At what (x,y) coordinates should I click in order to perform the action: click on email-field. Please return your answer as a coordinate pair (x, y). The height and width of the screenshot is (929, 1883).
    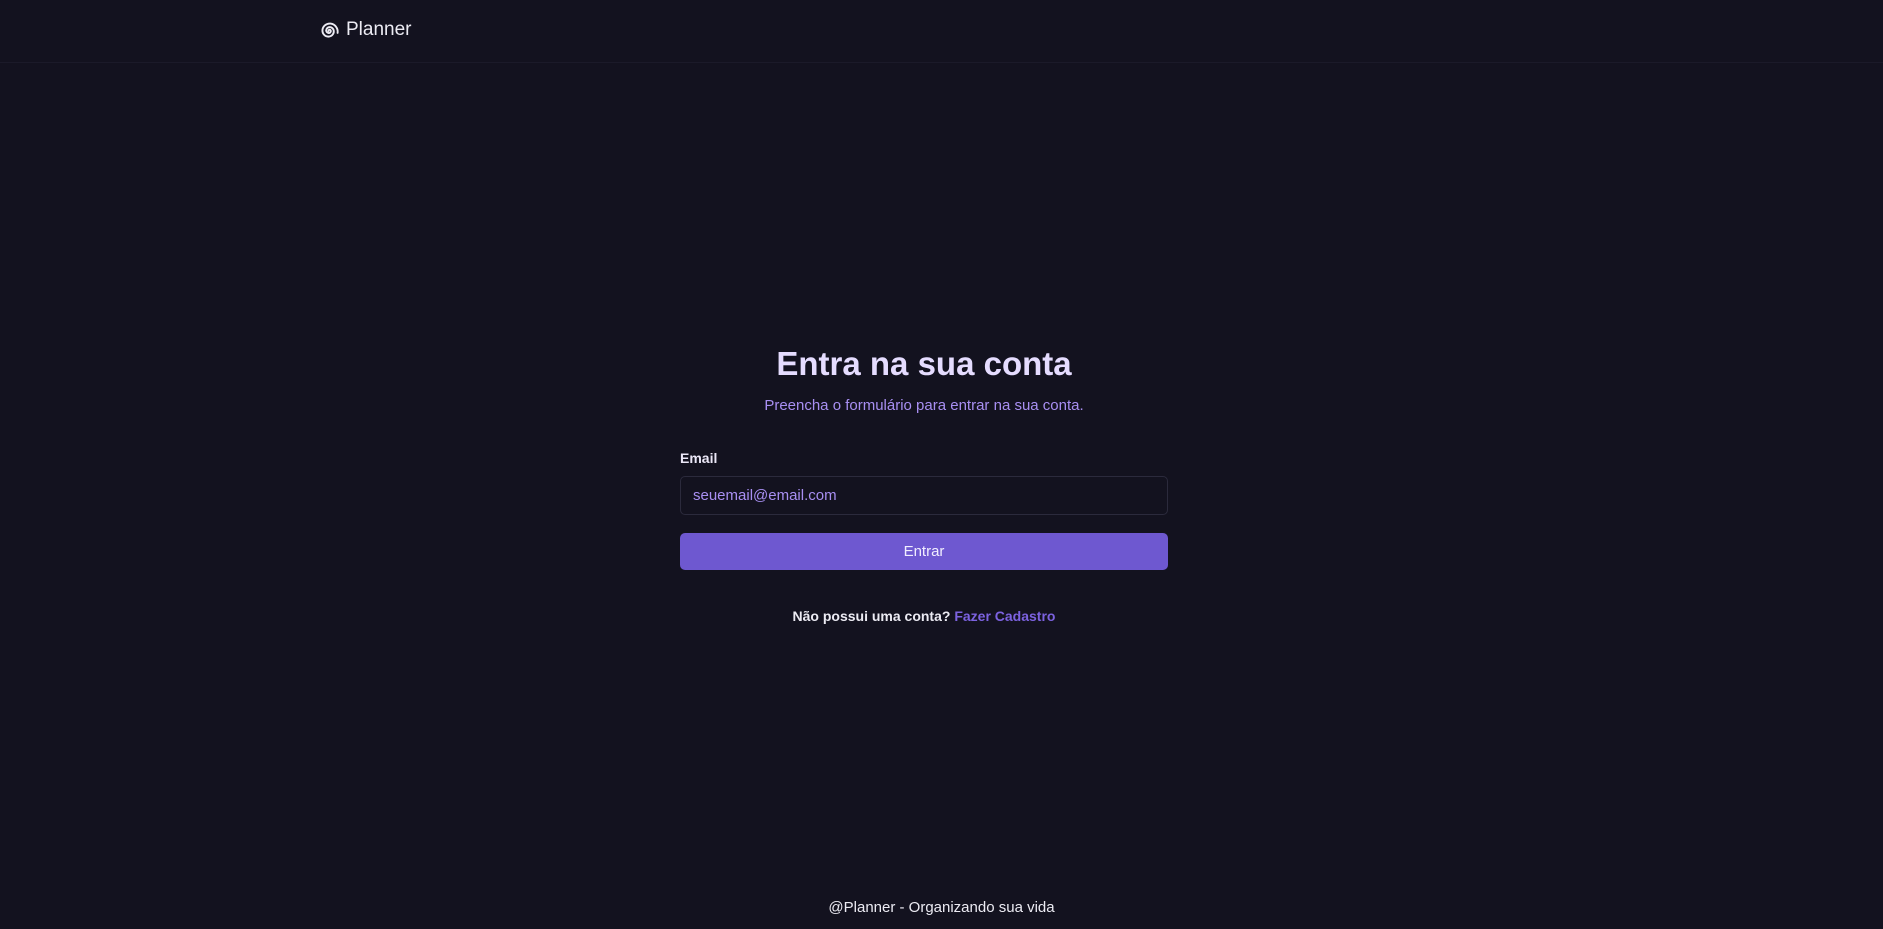
    Looking at the image, I should click on (924, 495).